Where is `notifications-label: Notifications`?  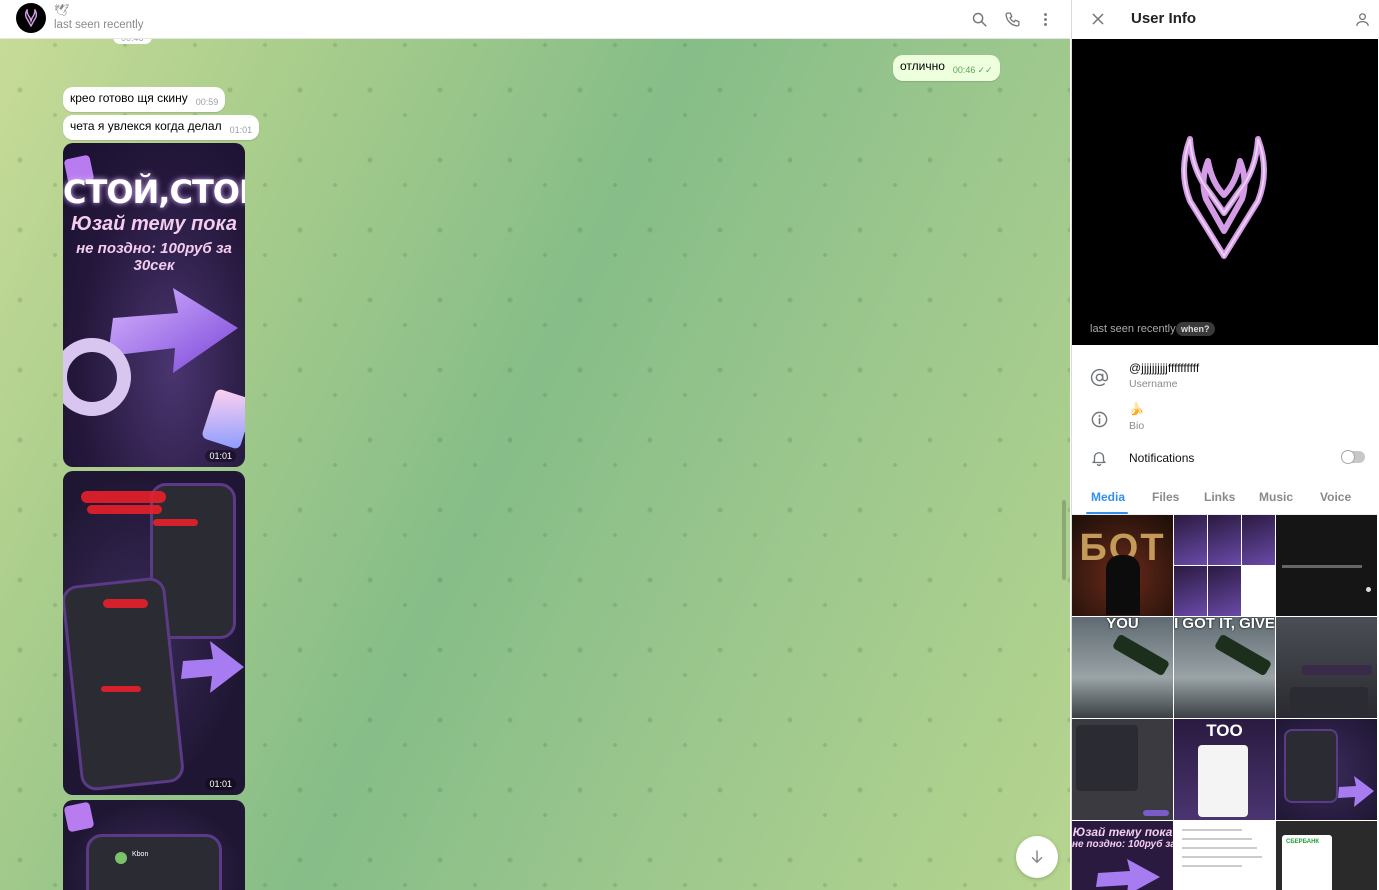
notifications-label: Notifications is located at coordinates (1162, 458).